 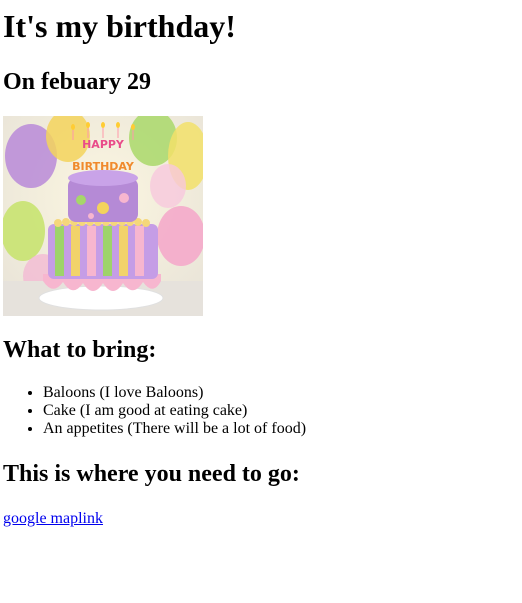 What do you see at coordinates (281, 393) in the screenshot?
I see `list-item: Baloons (I love Baloons)` at bounding box center [281, 393].